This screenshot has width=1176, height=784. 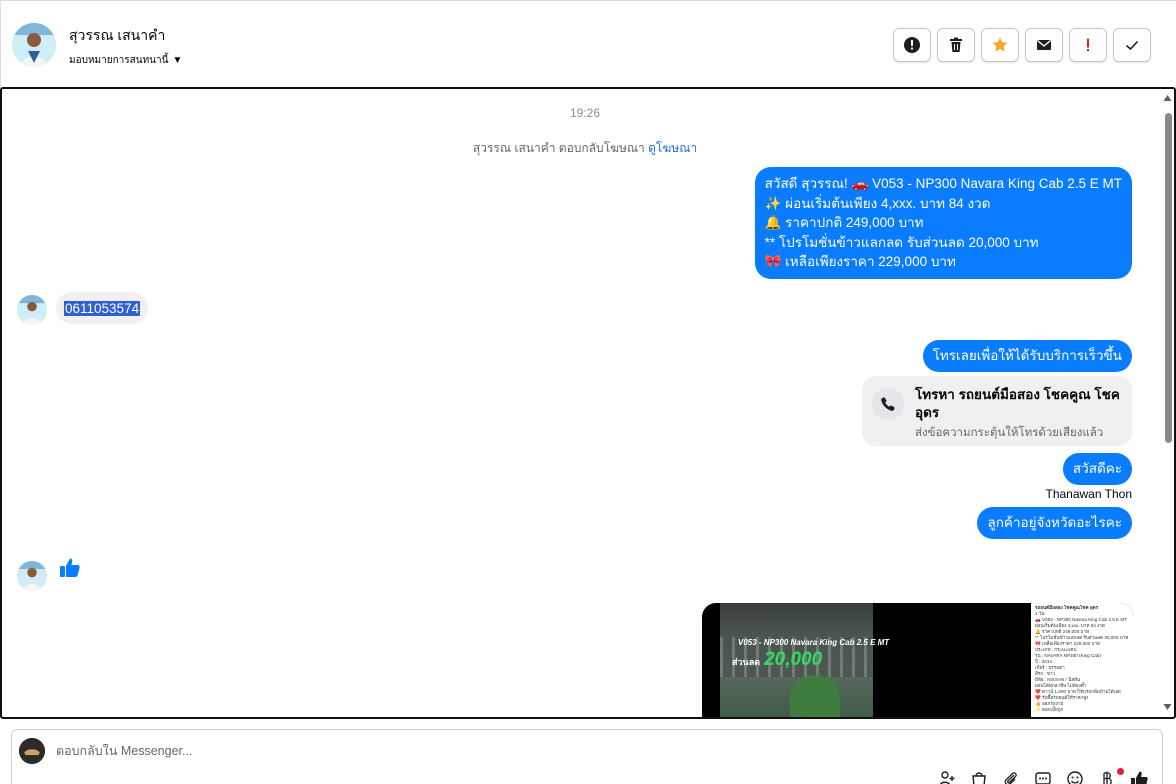 What do you see at coordinates (585, 113) in the screenshot?
I see `message-timestamp: 19:26` at bounding box center [585, 113].